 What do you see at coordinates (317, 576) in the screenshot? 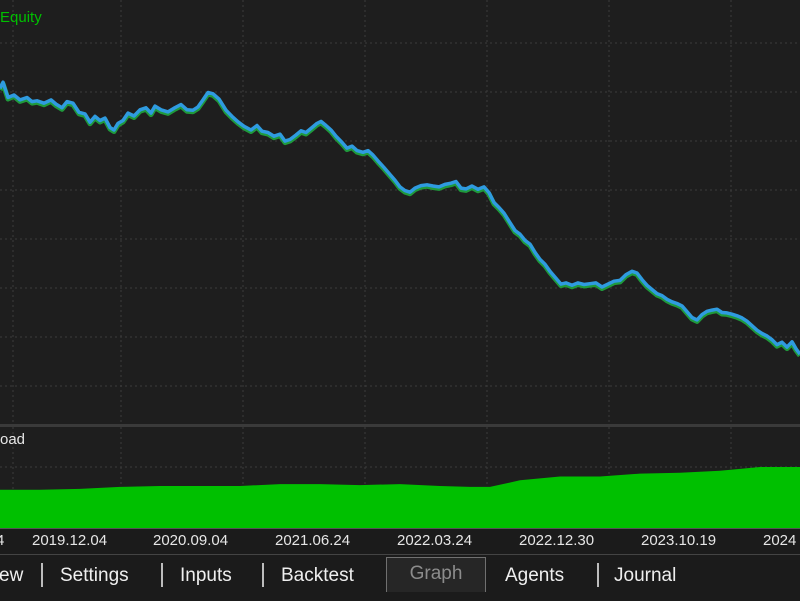
I see `tab-backtest: Backtest` at bounding box center [317, 576].